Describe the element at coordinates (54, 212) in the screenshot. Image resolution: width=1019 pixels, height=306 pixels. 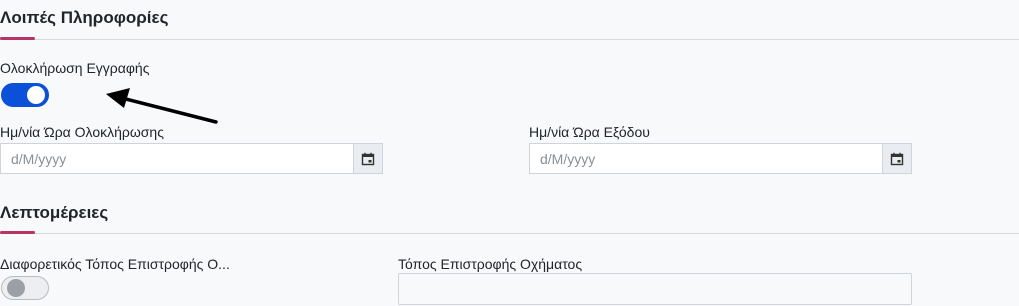
I see `section-title-details: Λεπτομέρειες` at that location.